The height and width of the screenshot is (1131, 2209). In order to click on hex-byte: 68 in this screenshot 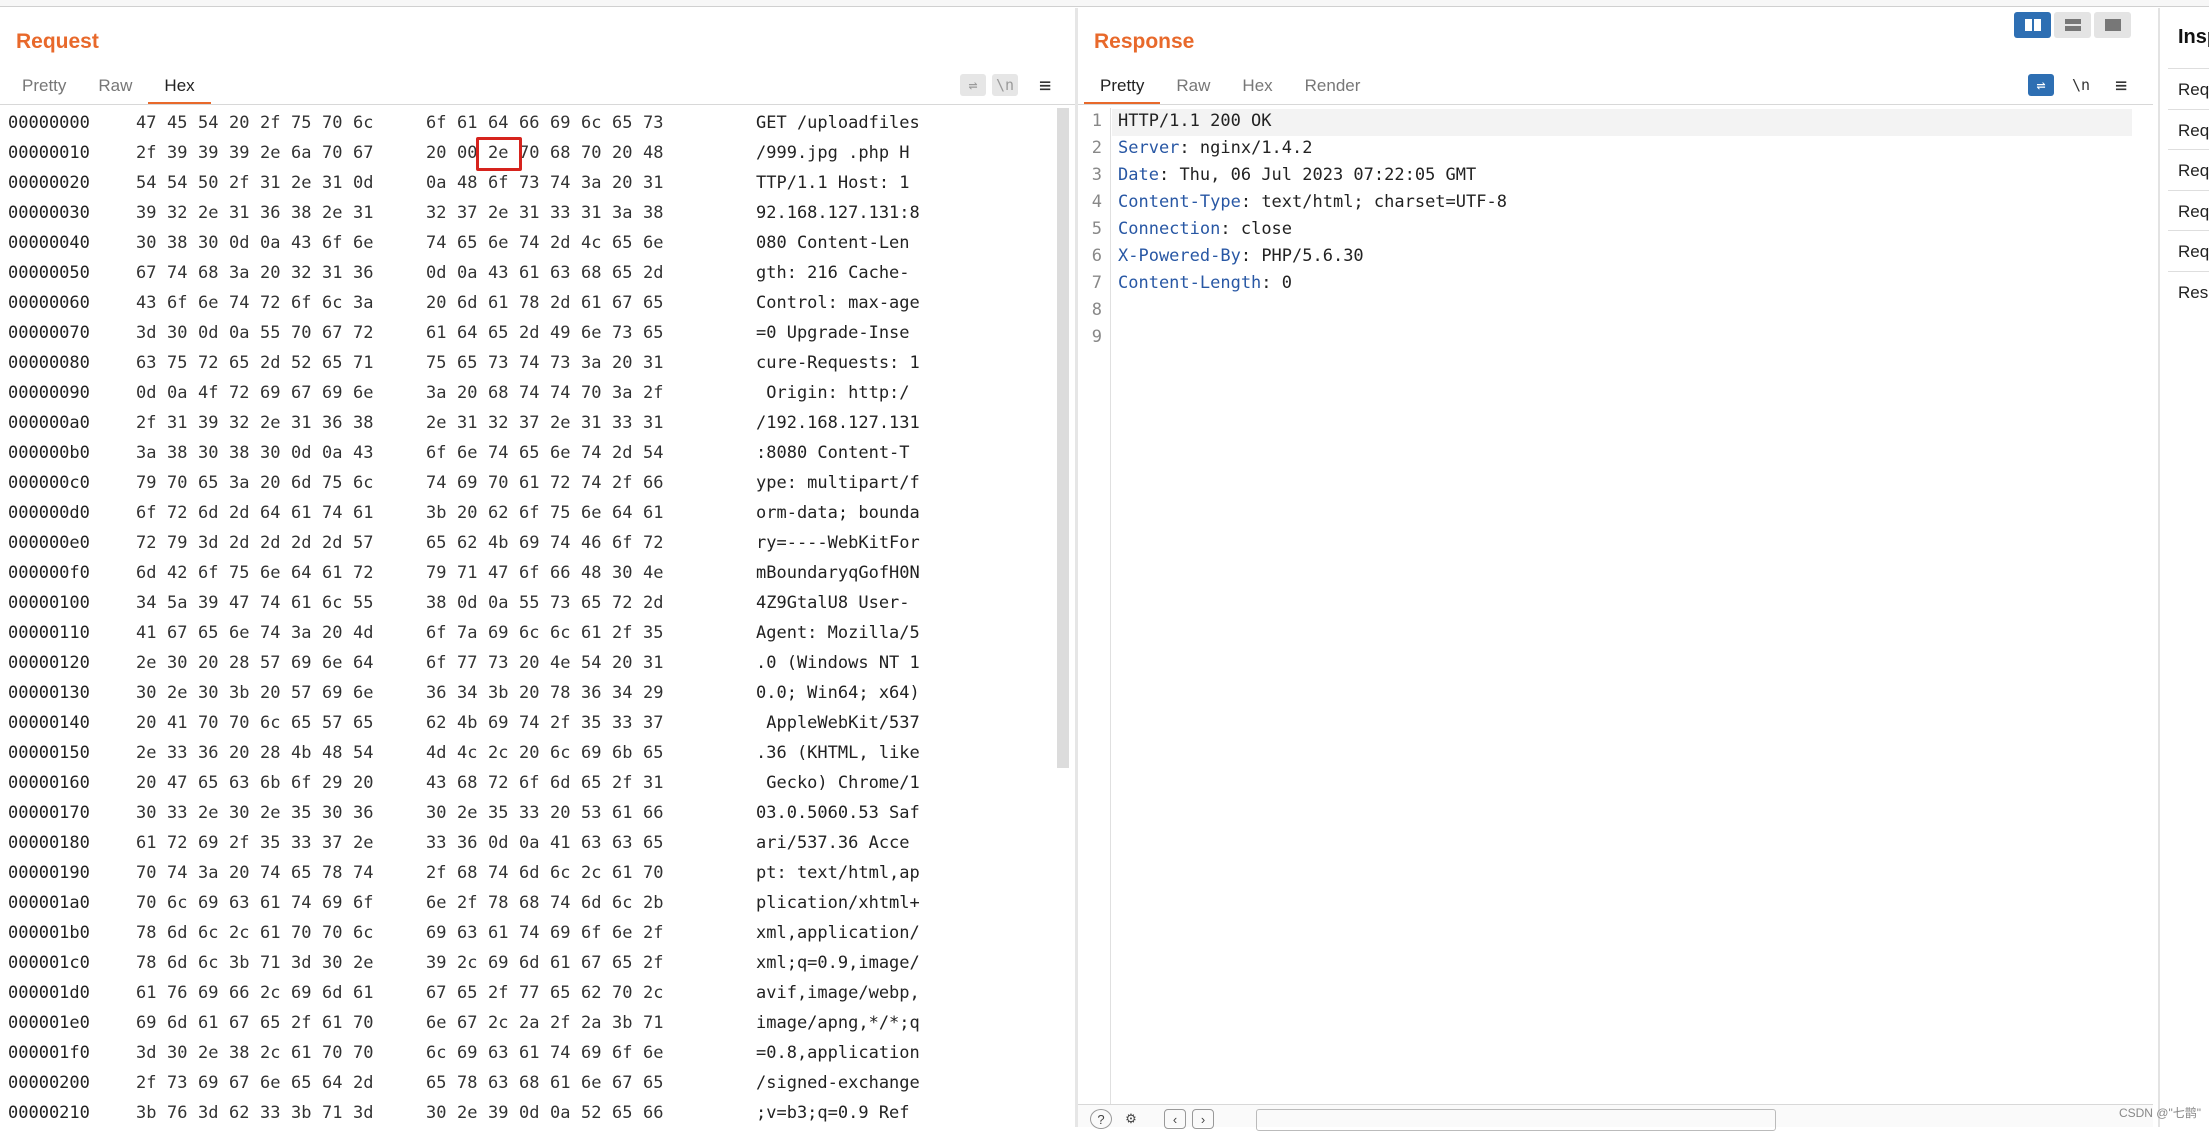, I will do `click(529, 903)`.